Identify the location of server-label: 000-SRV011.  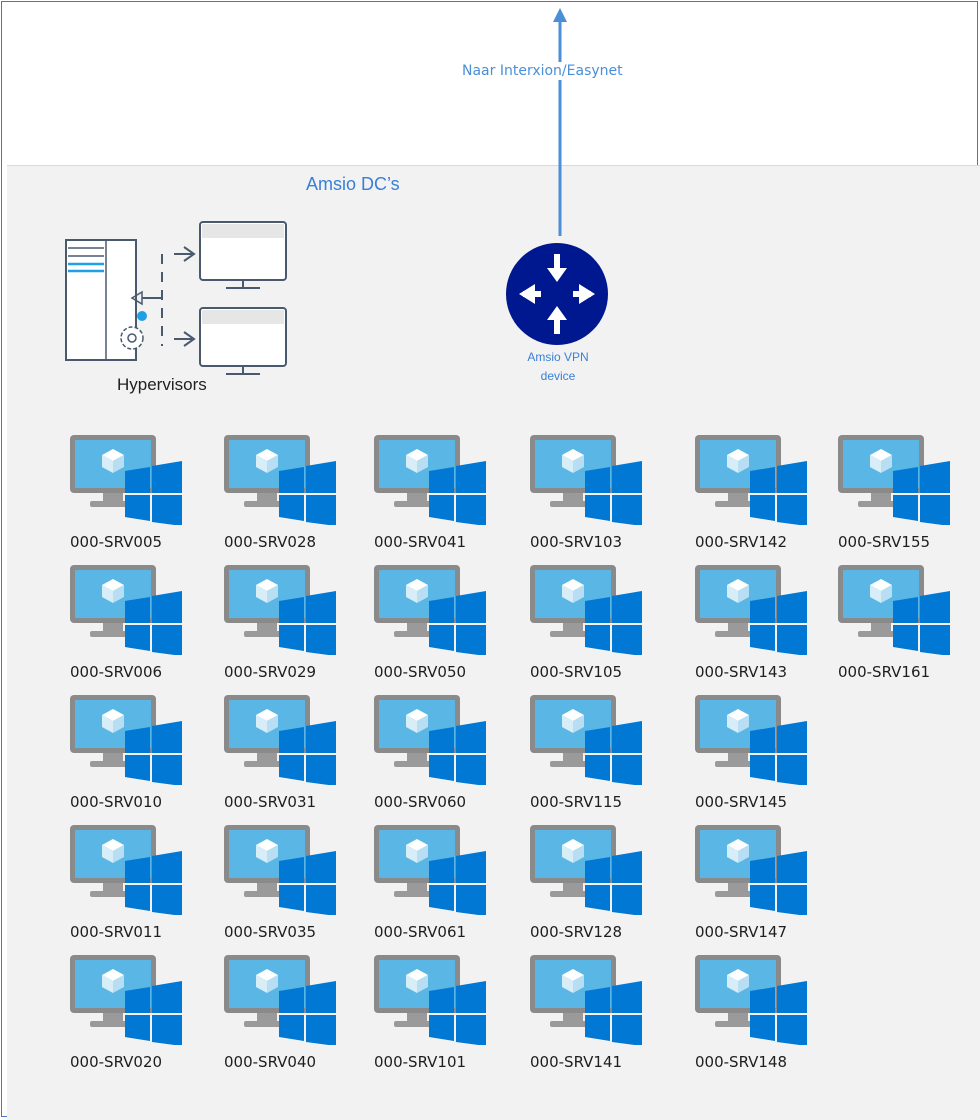
(116, 932).